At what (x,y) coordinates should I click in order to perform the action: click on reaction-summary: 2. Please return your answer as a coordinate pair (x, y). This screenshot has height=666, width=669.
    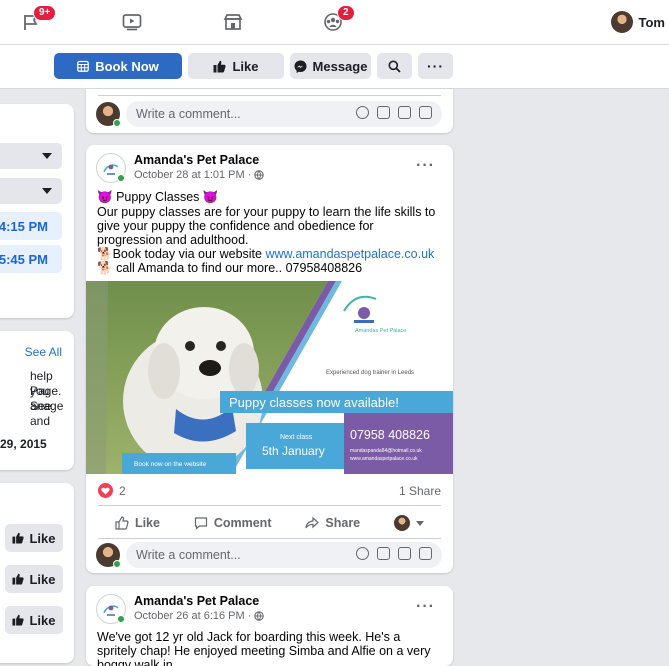
    Looking at the image, I should click on (112, 490).